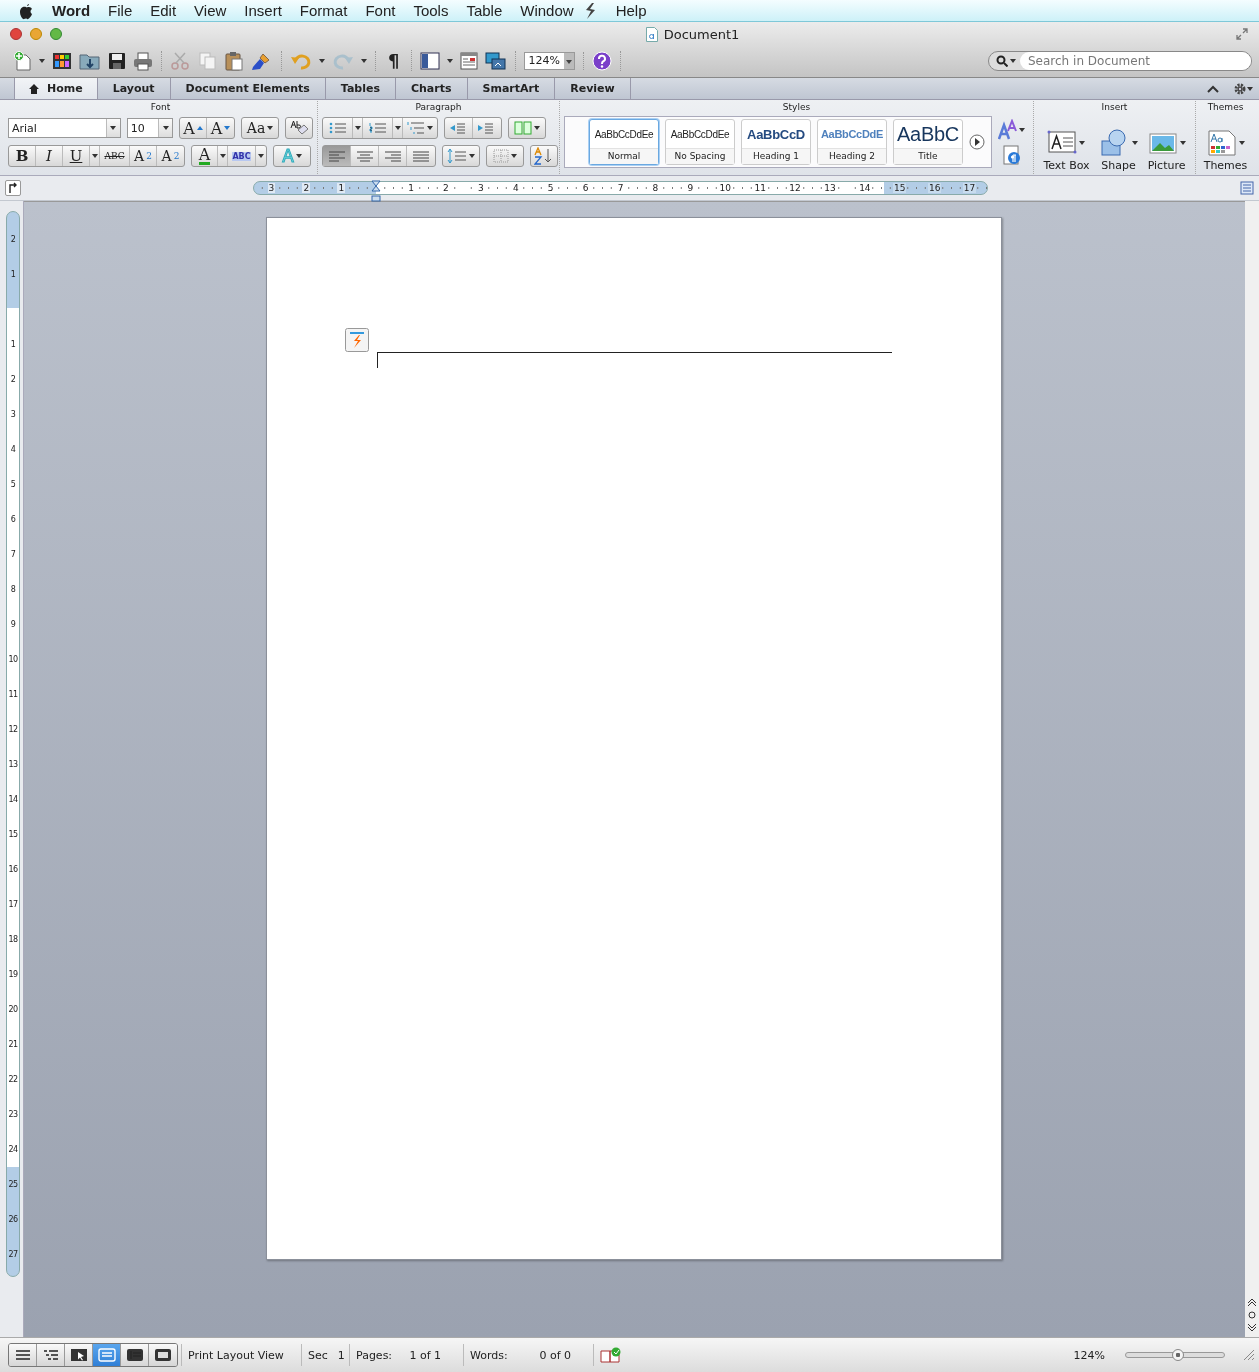  Describe the element at coordinates (928, 142) in the screenshot. I see `style-option: AaBbC Title` at that location.